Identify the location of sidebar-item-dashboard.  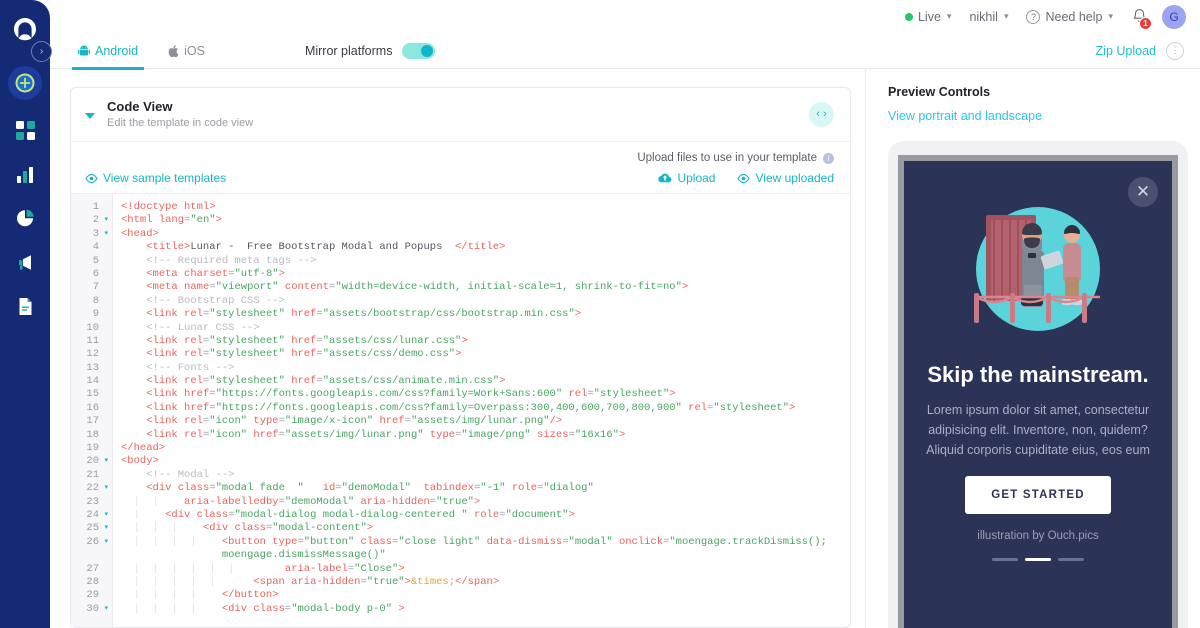
(25, 130).